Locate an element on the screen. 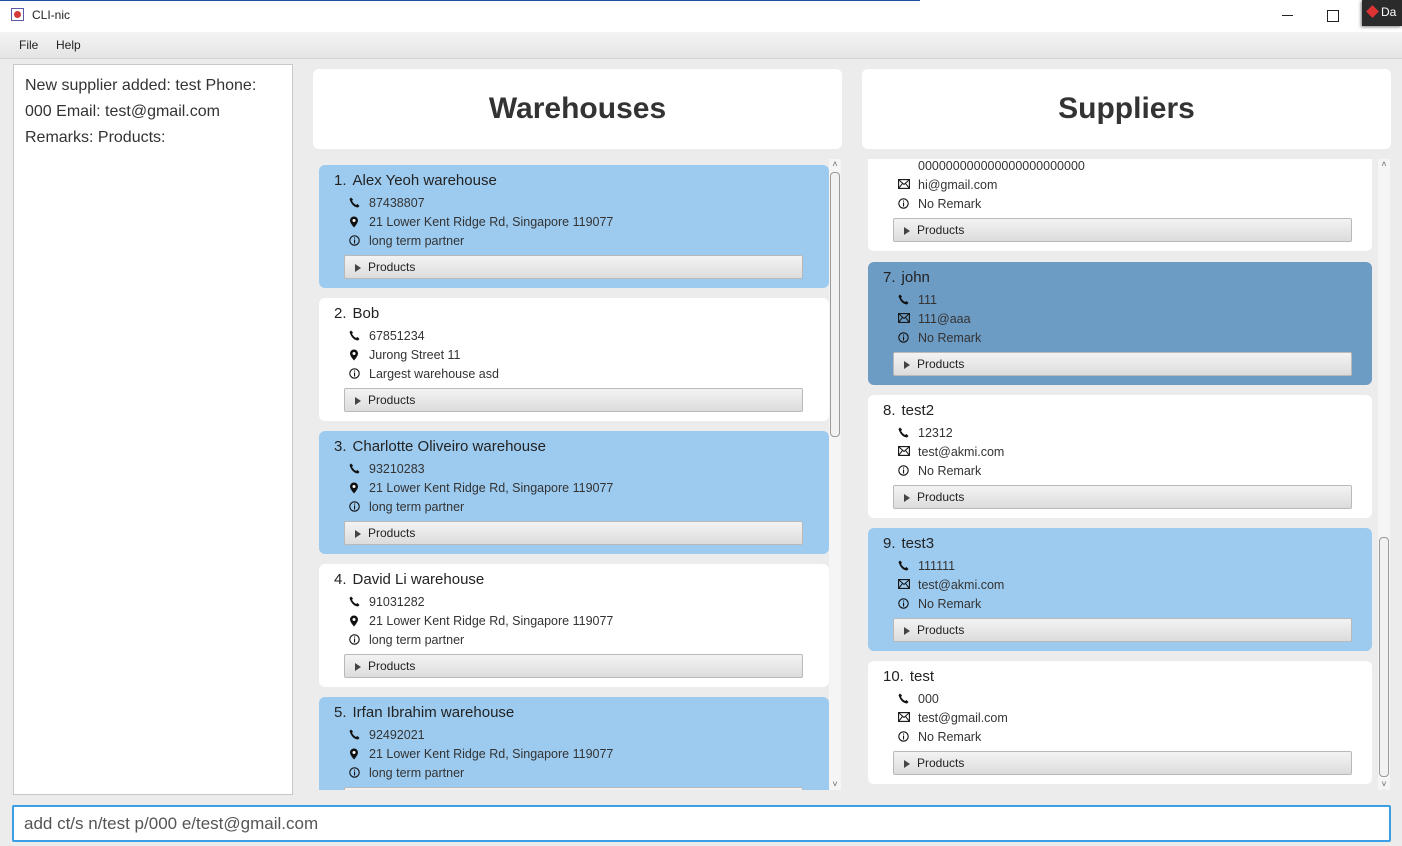  warehouses-header: Warehouses is located at coordinates (577, 109).